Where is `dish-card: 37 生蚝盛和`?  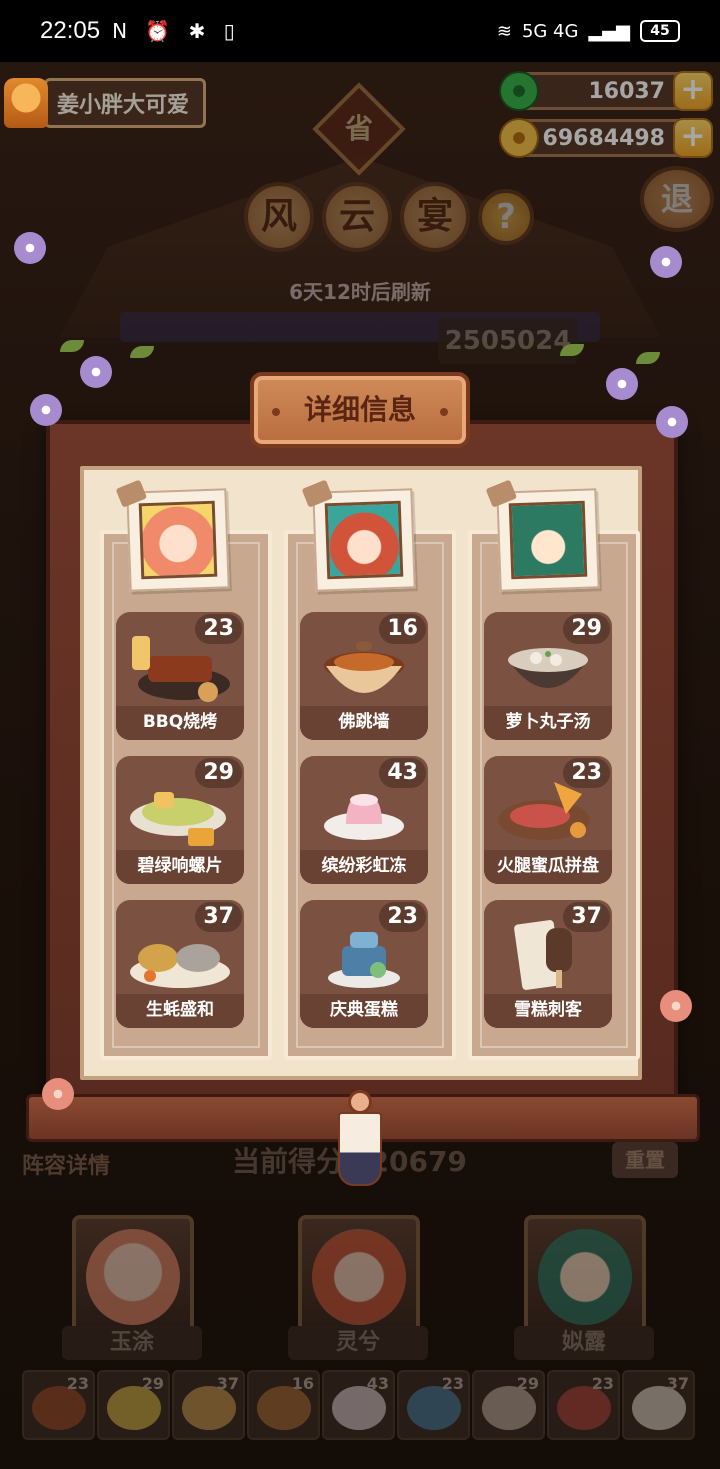
dish-card: 37 生蚝盛和 is located at coordinates (180, 964).